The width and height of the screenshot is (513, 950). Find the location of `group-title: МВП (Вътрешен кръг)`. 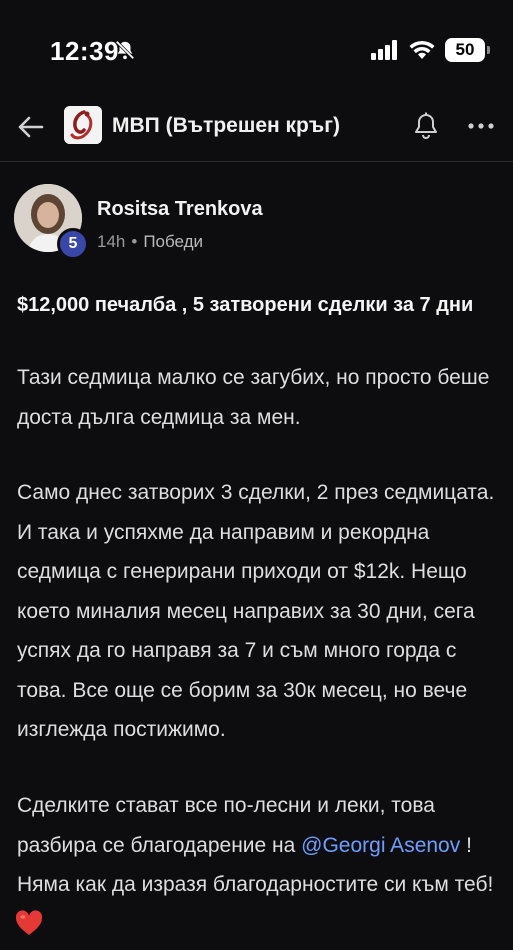

group-title: МВП (Вътрешен кръг) is located at coordinates (226, 125).